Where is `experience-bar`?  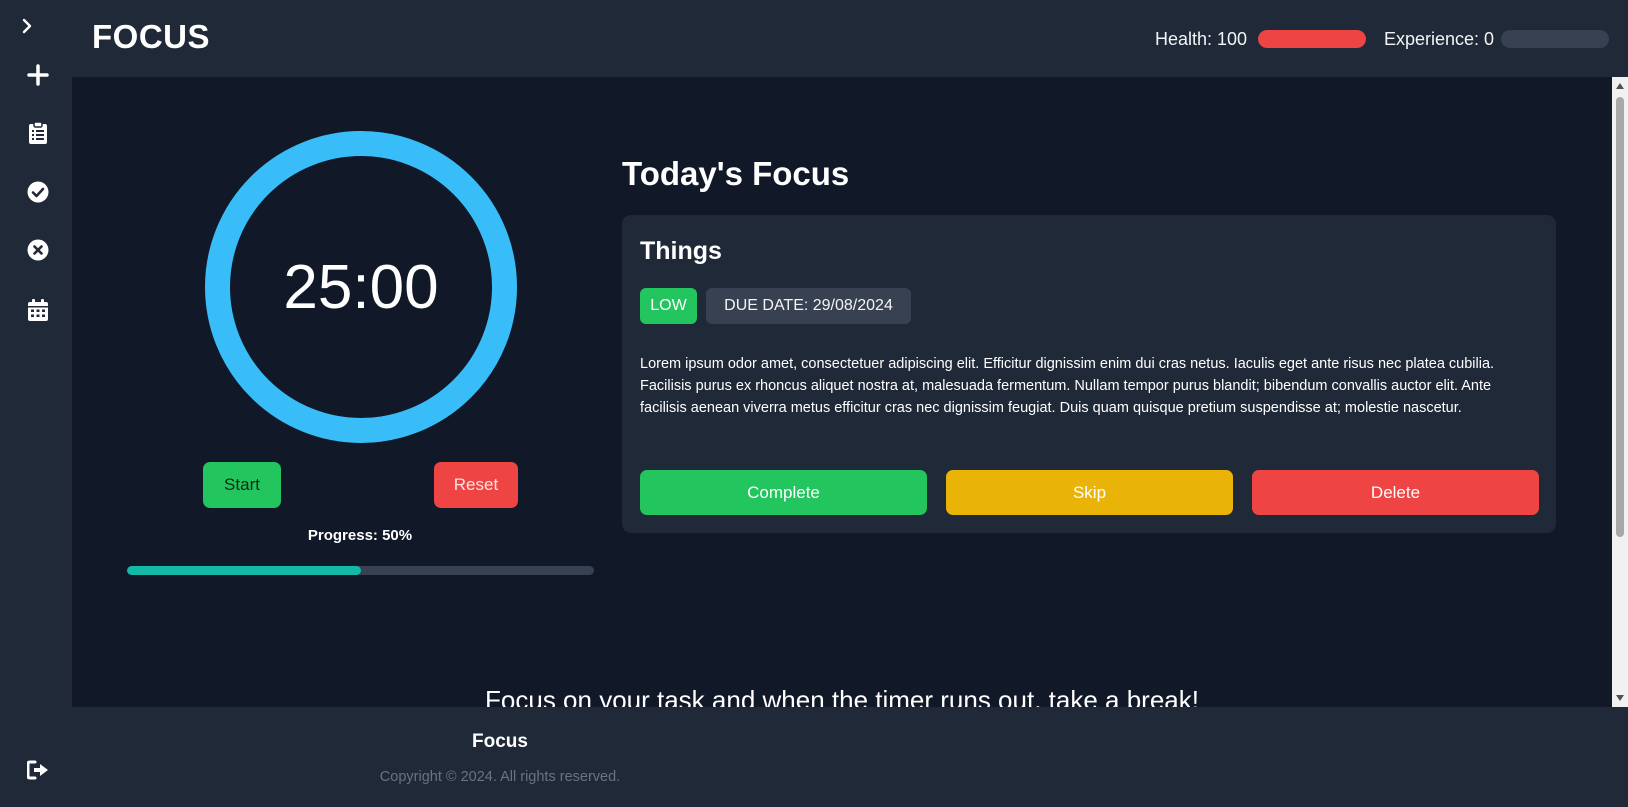 experience-bar is located at coordinates (1555, 39).